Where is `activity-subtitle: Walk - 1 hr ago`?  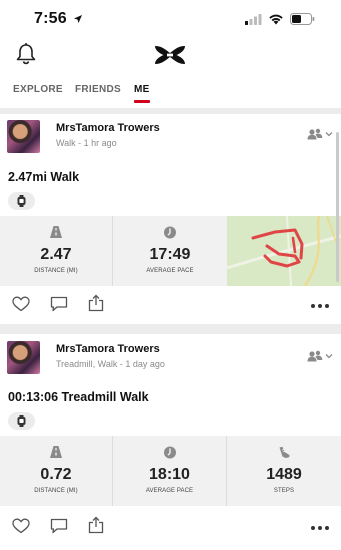
activity-subtitle: Walk - 1 hr ago is located at coordinates (86, 143).